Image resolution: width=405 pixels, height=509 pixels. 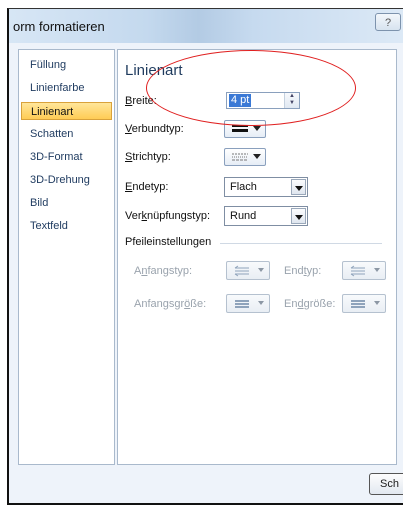 What do you see at coordinates (66, 88) in the screenshot?
I see `nav-item-linienfarbe: Linienfarbe` at bounding box center [66, 88].